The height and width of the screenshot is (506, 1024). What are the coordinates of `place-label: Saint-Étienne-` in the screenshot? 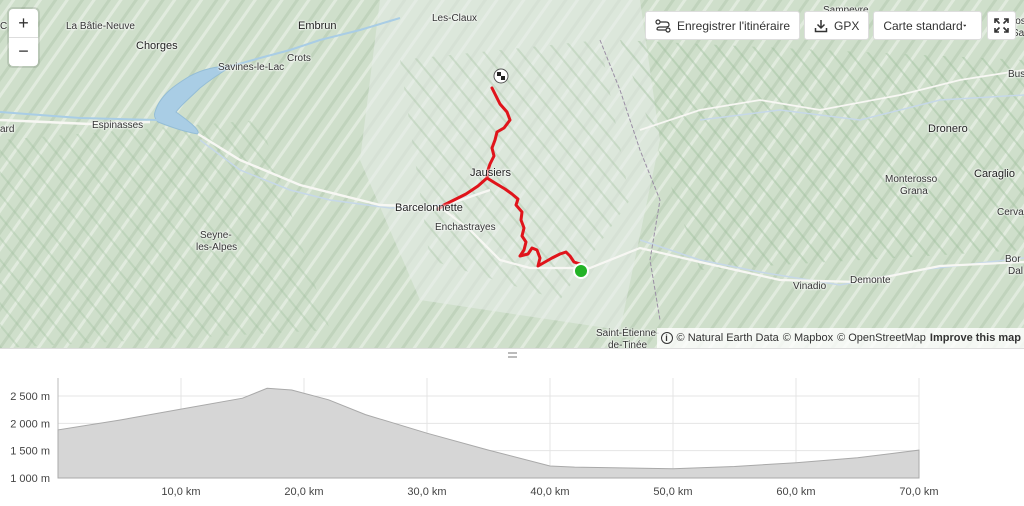 It's located at (628, 333).